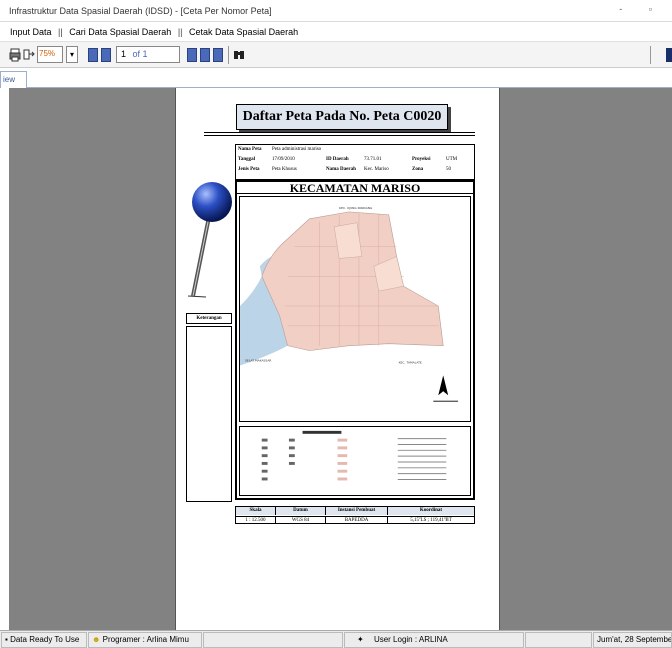  Describe the element at coordinates (258, 361) in the screenshot. I see `svg-text: SELAT MAKASSAR` at that location.